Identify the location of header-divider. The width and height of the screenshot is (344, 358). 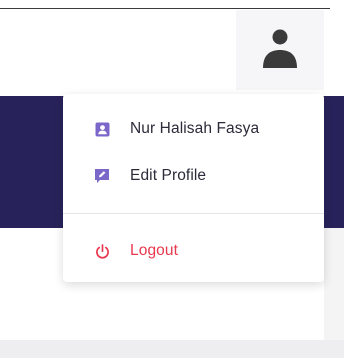
(165, 8).